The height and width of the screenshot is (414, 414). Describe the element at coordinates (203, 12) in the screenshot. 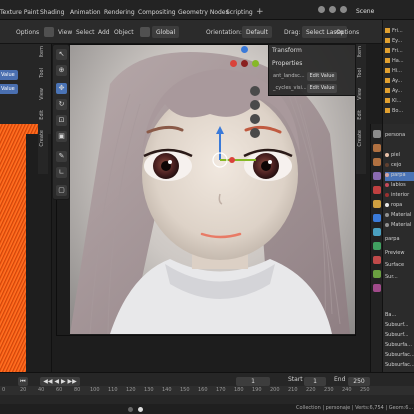

I see `tab-geometry-nodes: Geometry Nodes` at that location.